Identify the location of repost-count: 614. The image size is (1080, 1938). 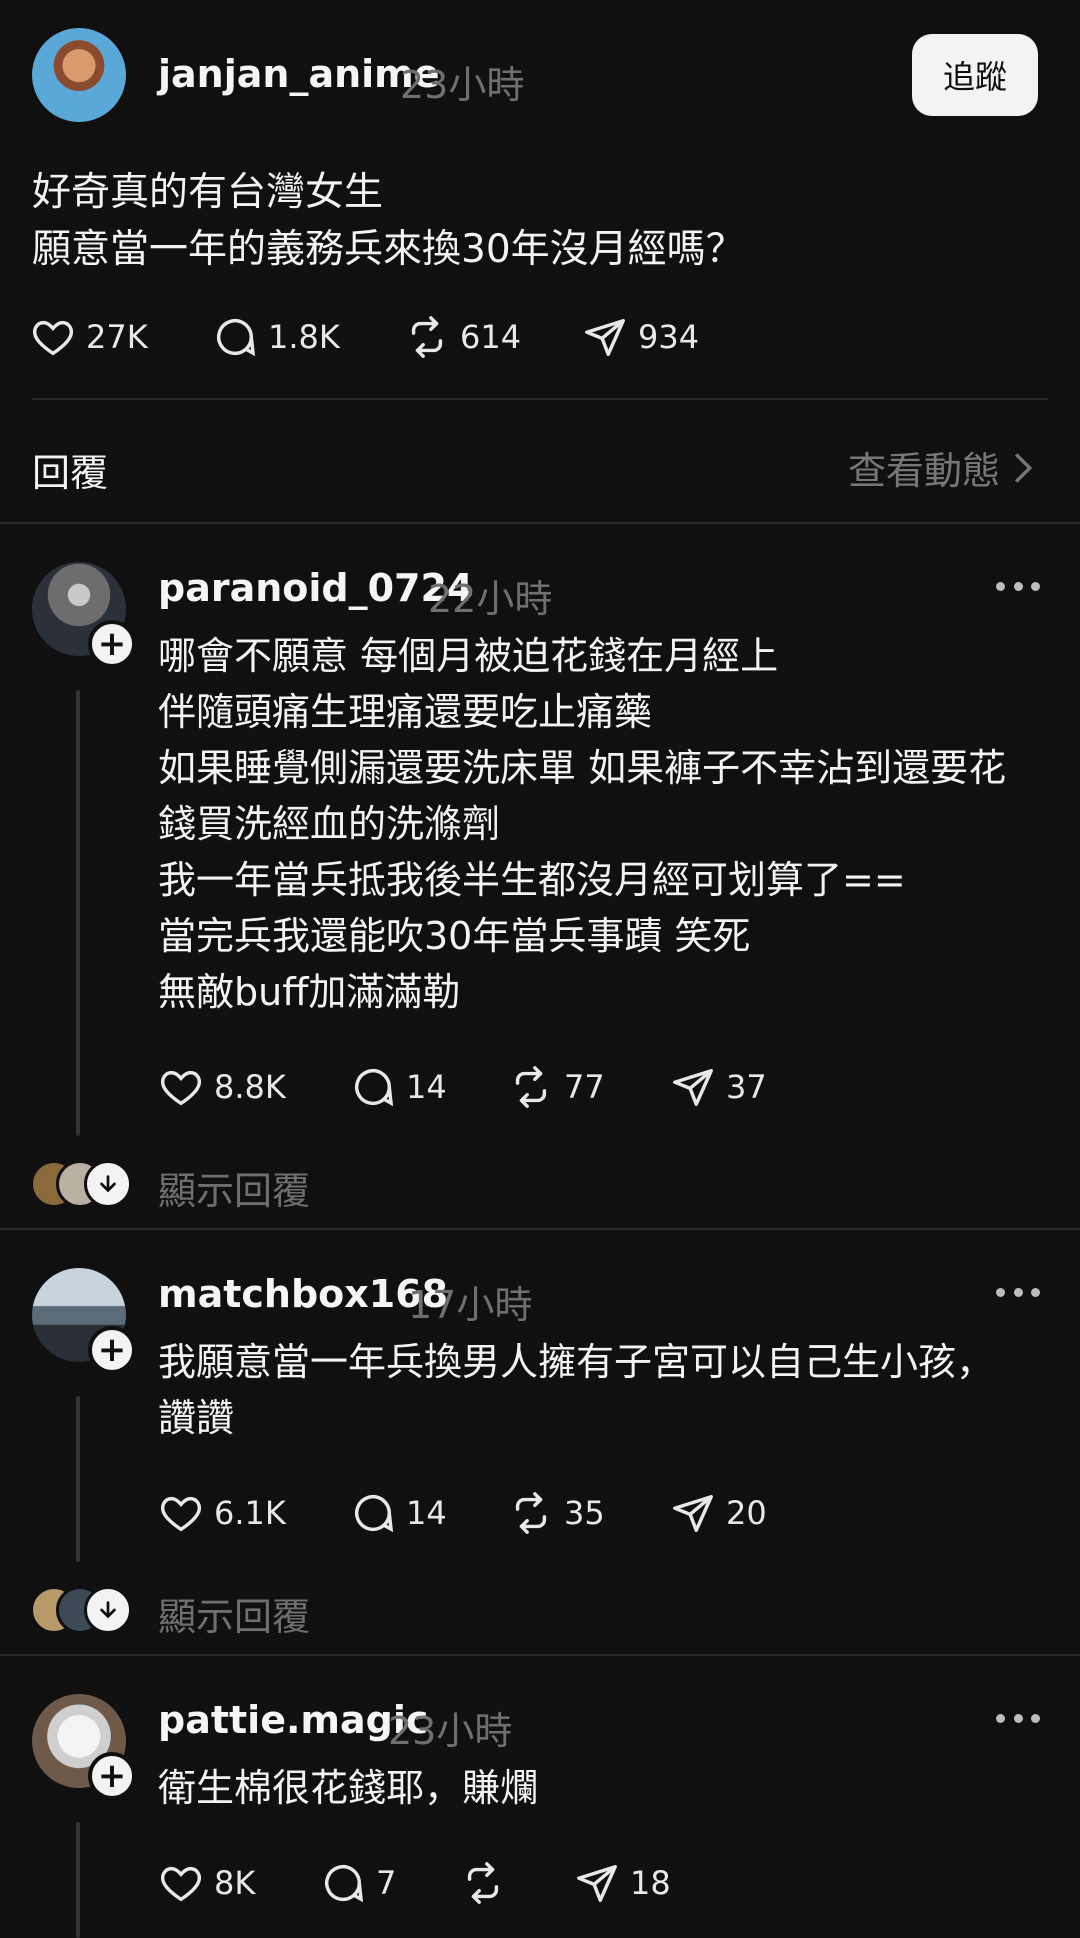
(491, 337).